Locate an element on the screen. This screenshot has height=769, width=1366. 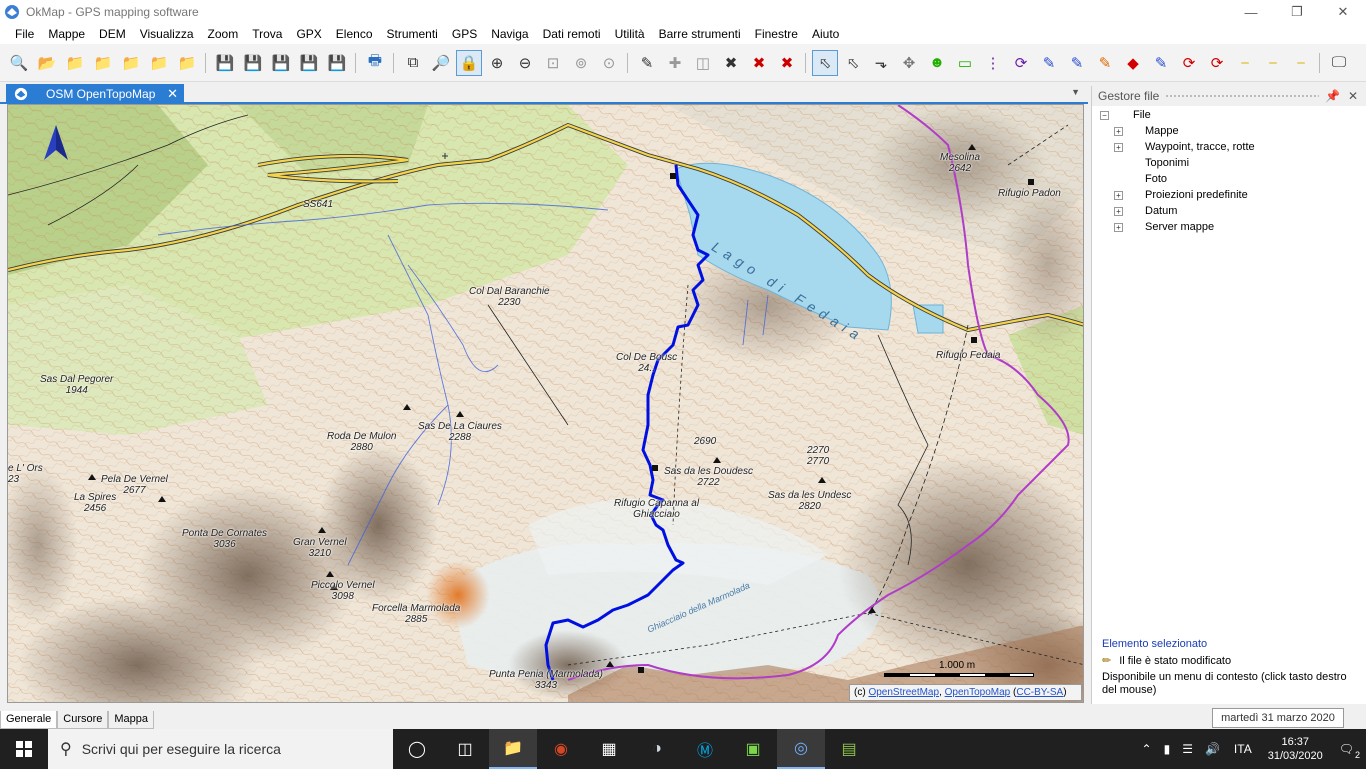
tree-root: − File is located at coordinates (1177, 115).